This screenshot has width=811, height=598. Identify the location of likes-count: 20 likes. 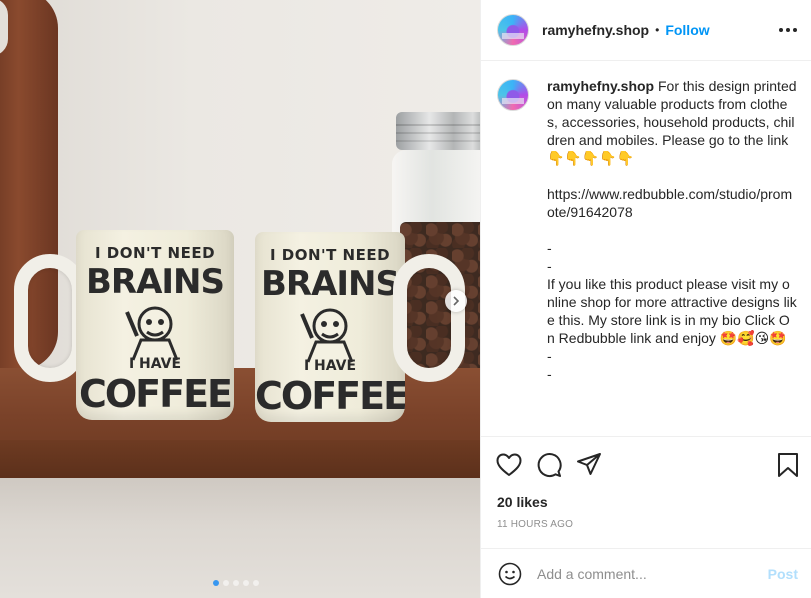
(522, 502).